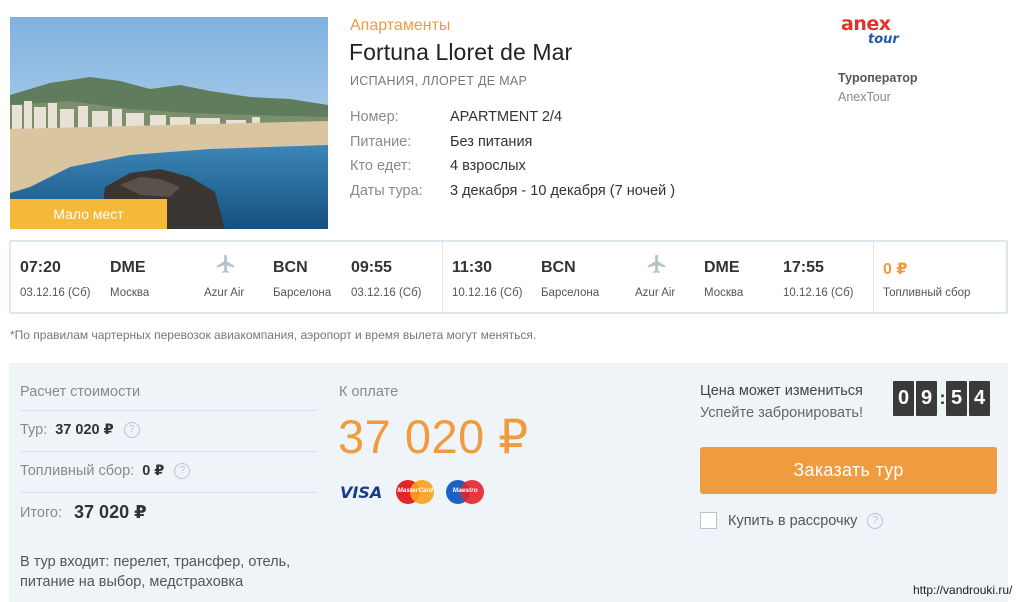 This screenshot has height=602, width=1024. Describe the element at coordinates (433, 436) in the screenshot. I see `pay-amount: 37 020 ₽` at that location.